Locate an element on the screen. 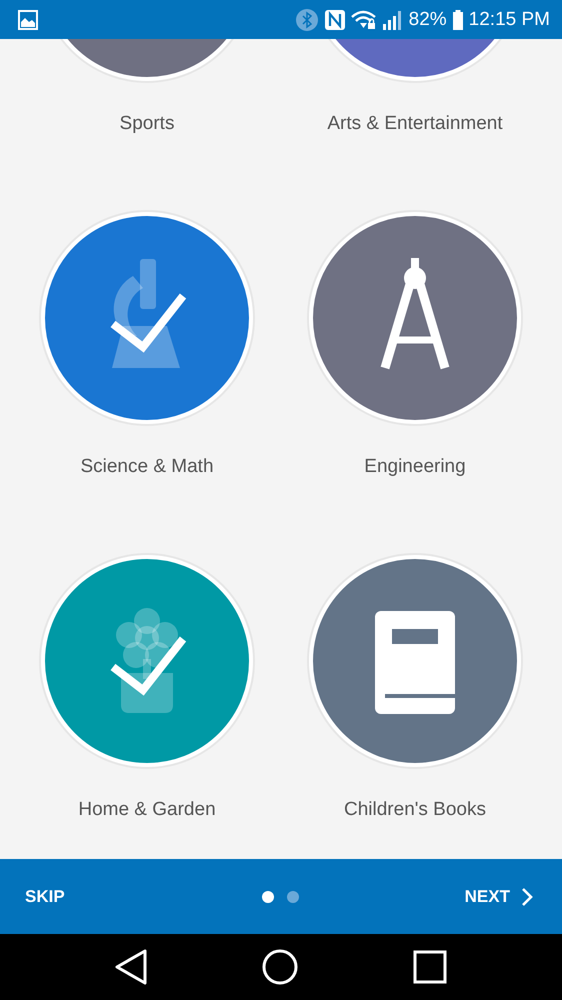  recents-icon is located at coordinates (430, 967).